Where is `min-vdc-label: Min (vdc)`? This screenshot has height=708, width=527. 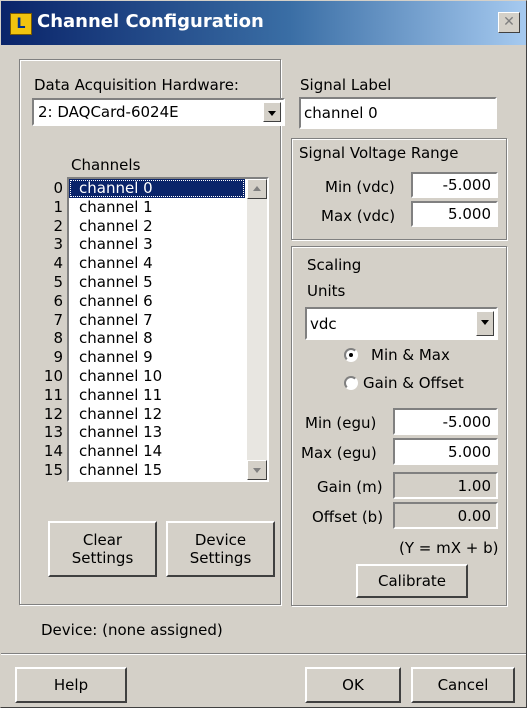
min-vdc-label: Min (vdc) is located at coordinates (360, 187).